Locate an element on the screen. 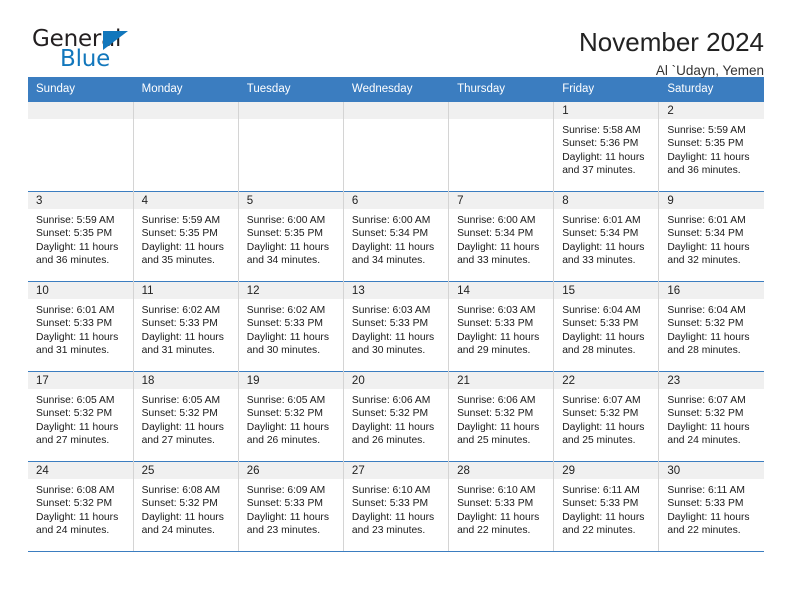  weekday-header-sunday: Sunday is located at coordinates (81, 89).